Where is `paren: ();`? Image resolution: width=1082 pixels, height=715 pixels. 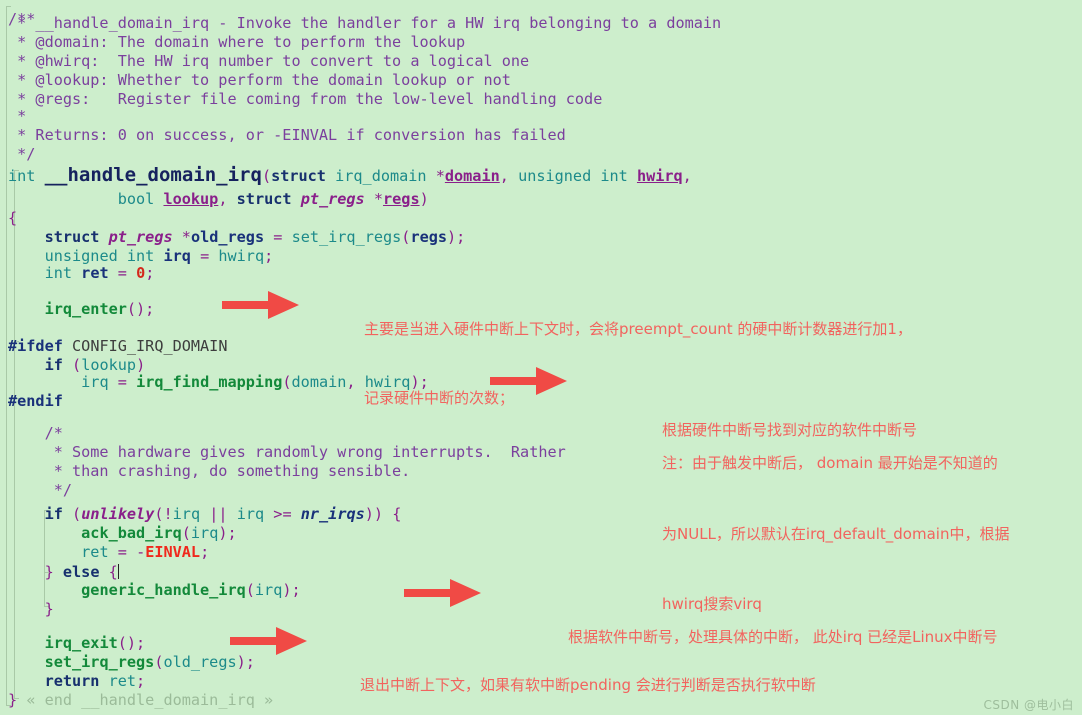
paren: (); is located at coordinates (131, 643).